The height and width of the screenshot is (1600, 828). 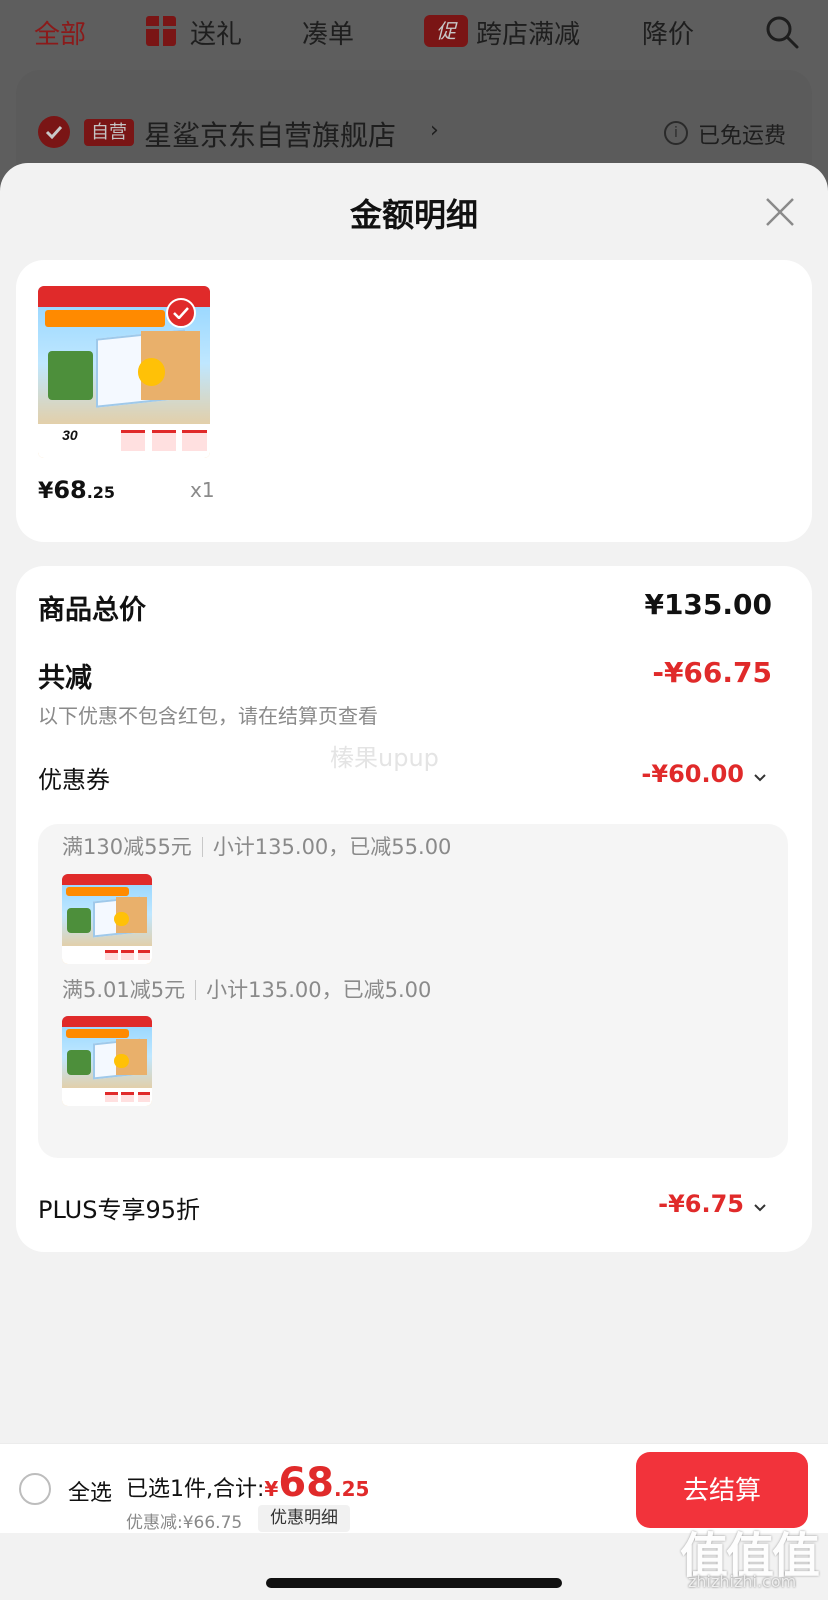 What do you see at coordinates (319, 990) in the screenshot?
I see `coupon-subtotal: 小计135.00，已减5.00` at bounding box center [319, 990].